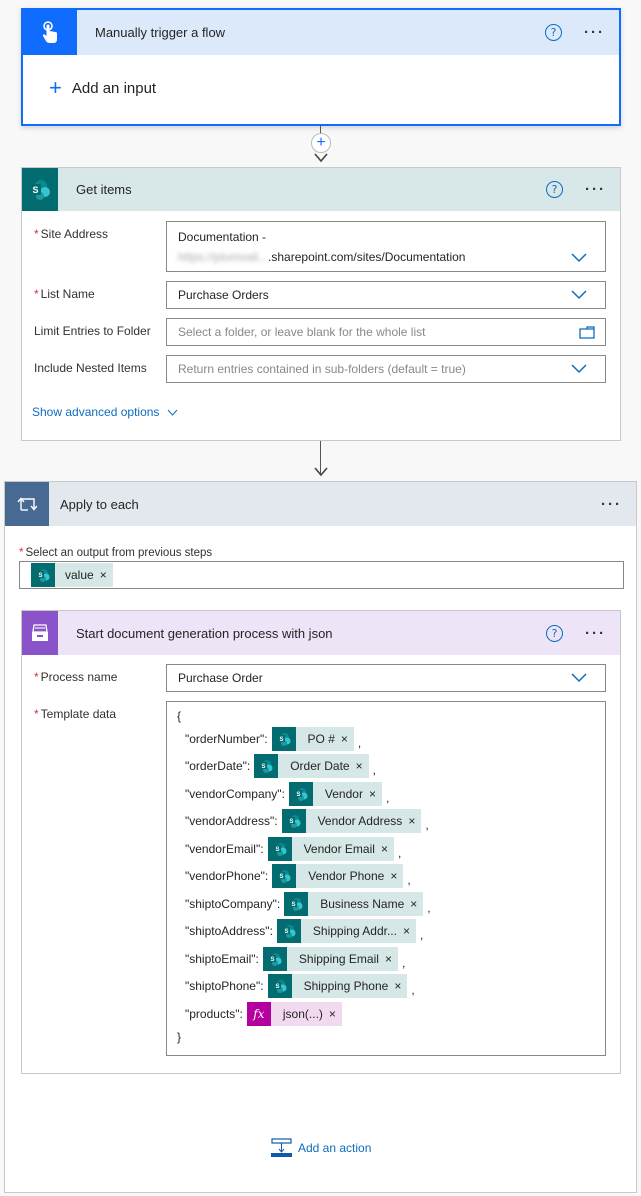 The height and width of the screenshot is (1196, 641). Describe the element at coordinates (339, 848) in the screenshot. I see `token-label: Vendor Email` at that location.